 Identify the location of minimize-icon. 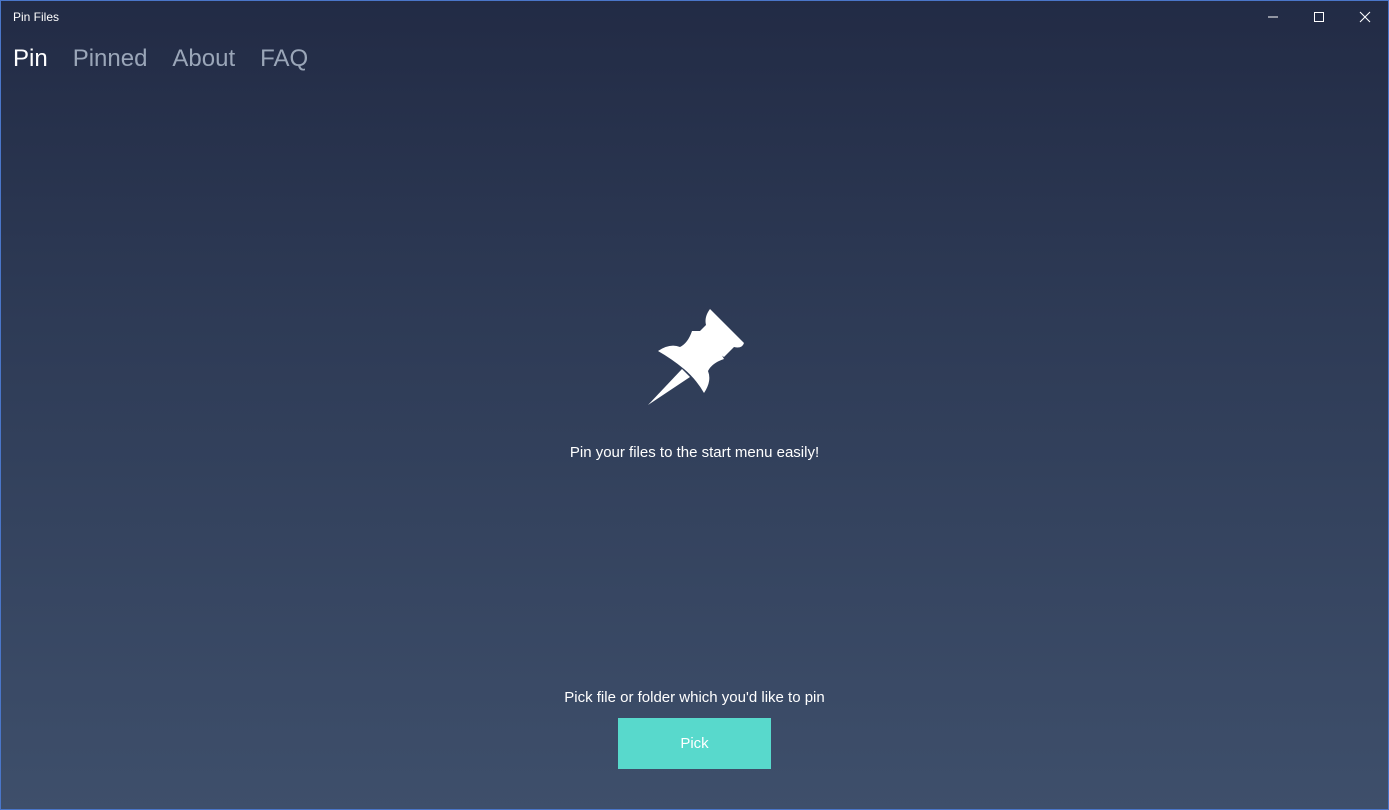
(1273, 17).